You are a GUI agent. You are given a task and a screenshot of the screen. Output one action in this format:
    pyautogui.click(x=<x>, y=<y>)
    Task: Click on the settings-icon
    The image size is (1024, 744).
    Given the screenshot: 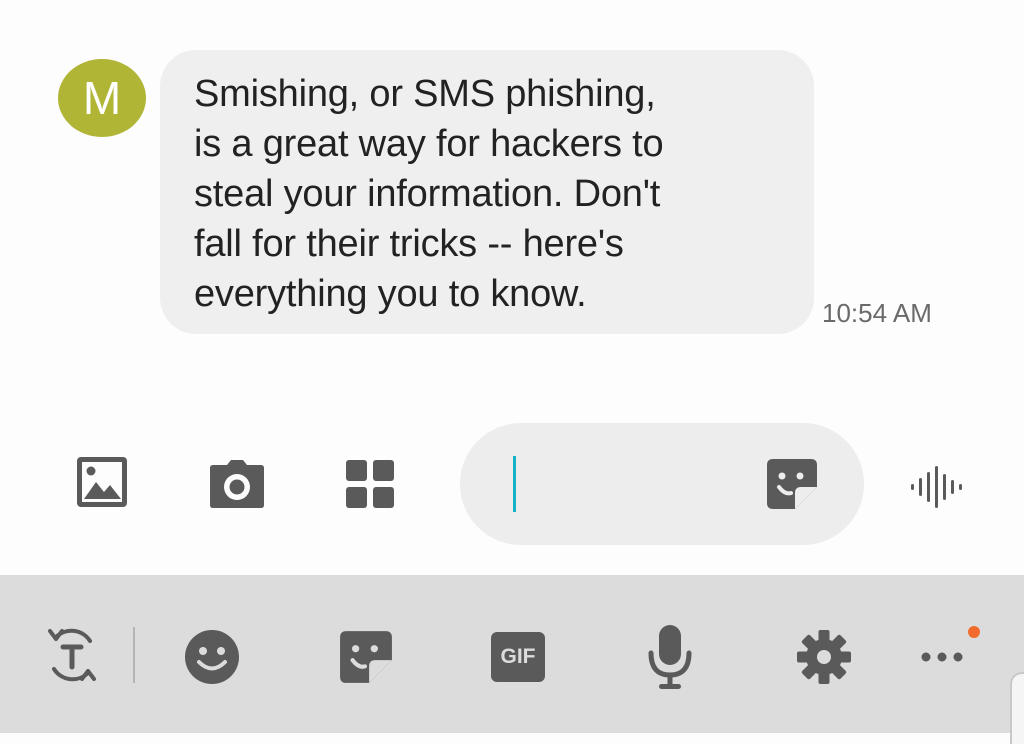 What is the action you would take?
    pyautogui.click(x=824, y=657)
    